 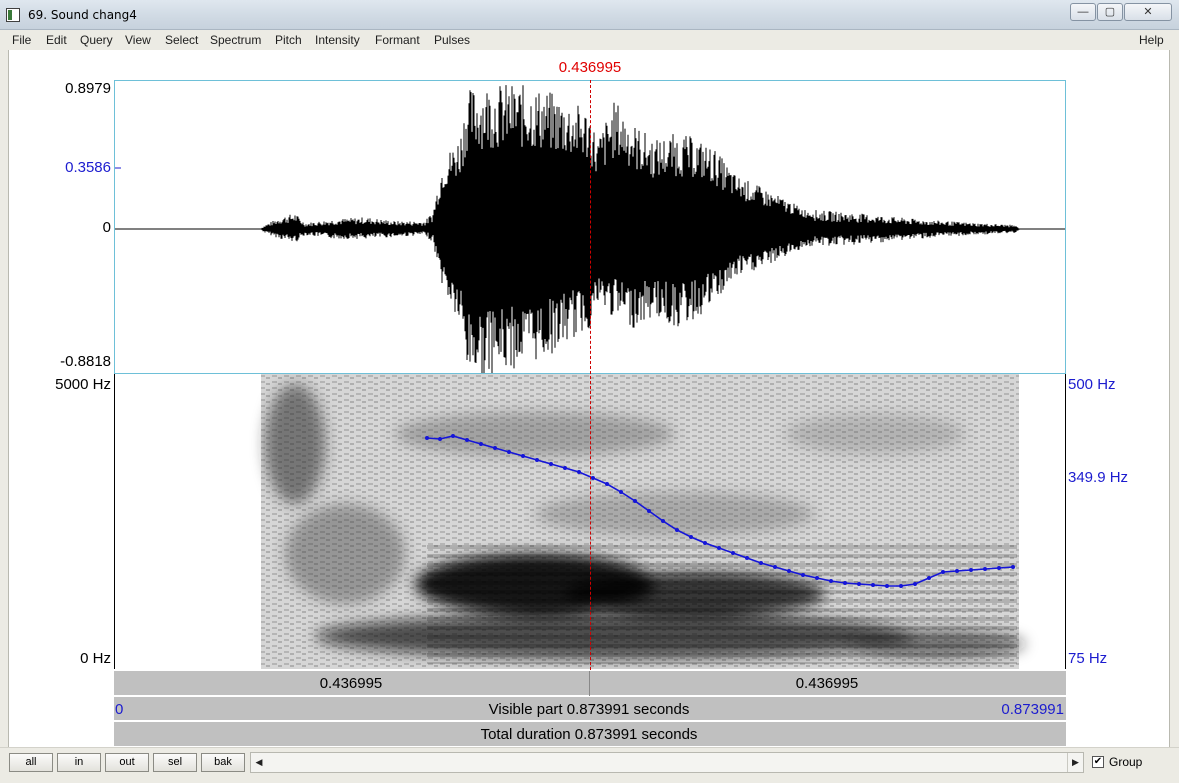 What do you see at coordinates (351, 683) in the screenshot?
I see `left-segment-duration: 0.436995` at bounding box center [351, 683].